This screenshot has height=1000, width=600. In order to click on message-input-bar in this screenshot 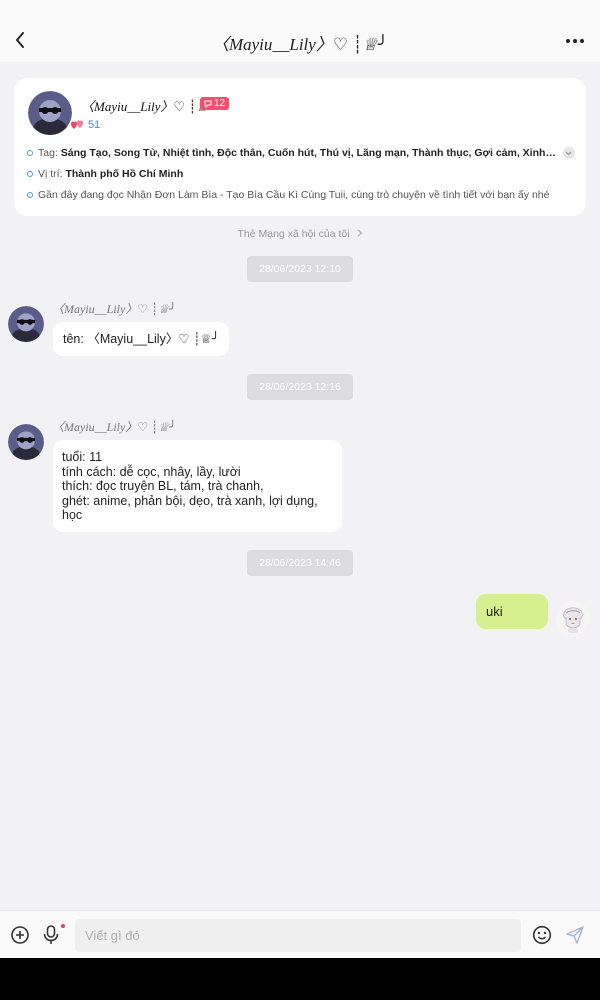, I will do `click(300, 934)`.